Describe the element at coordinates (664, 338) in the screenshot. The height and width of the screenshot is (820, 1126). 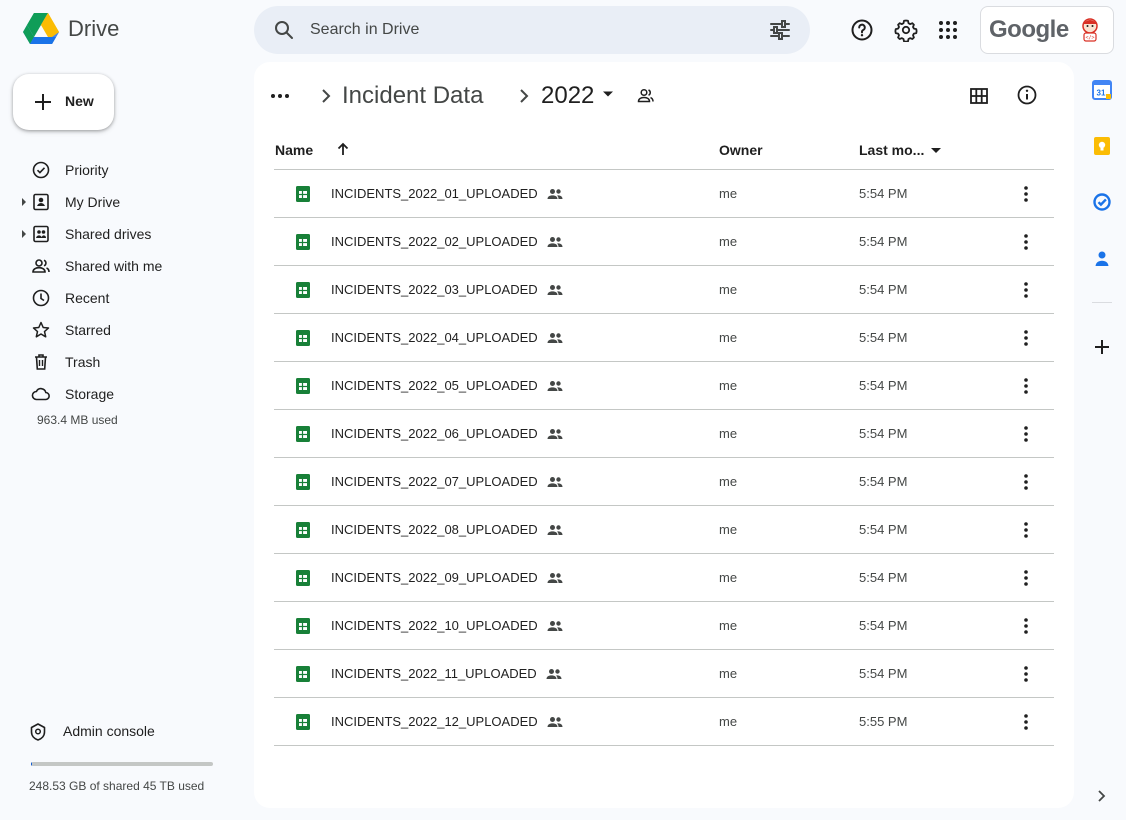
I see `table-row: INCIDENTS_2022_04_UPLOADED me 5:54 PM` at that location.